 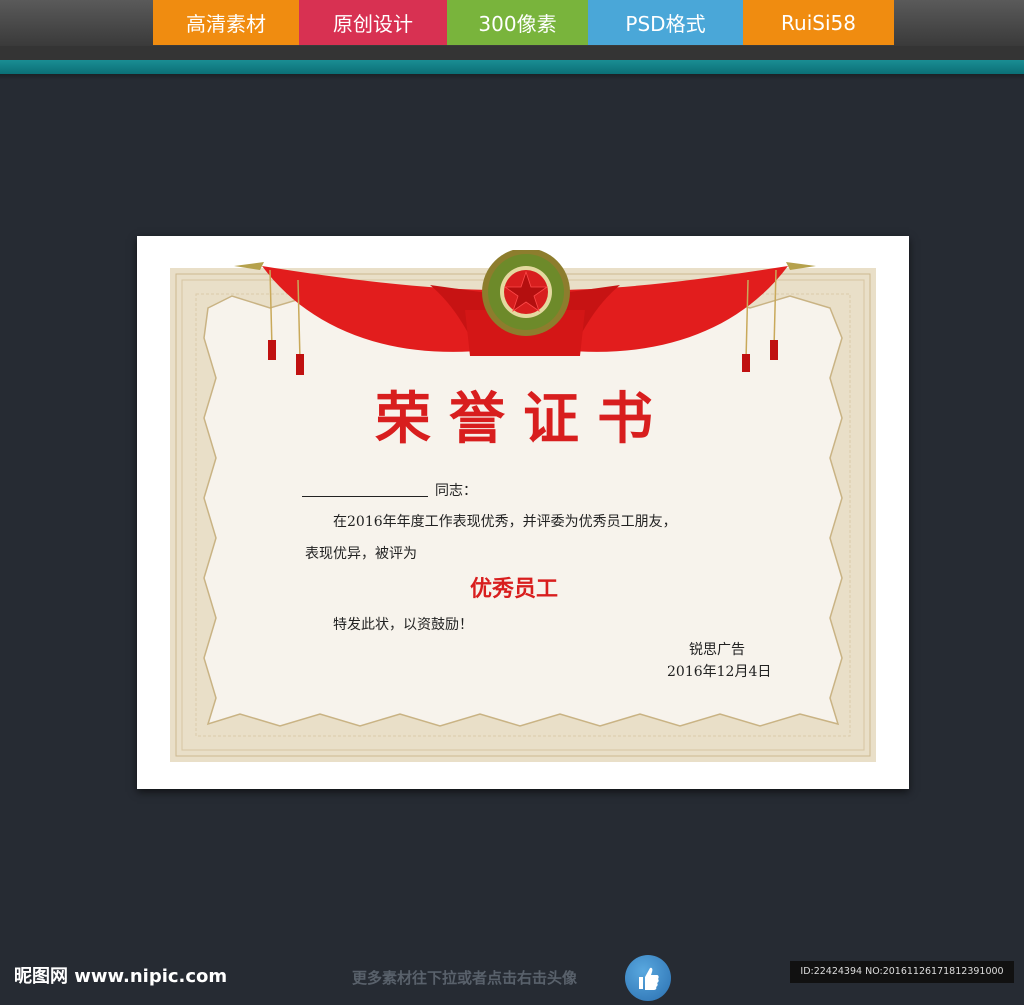 I want to click on feature-tabs: 高清素材 原创设计 300像素 PSD格式 RuiSi58, so click(x=523, y=22).